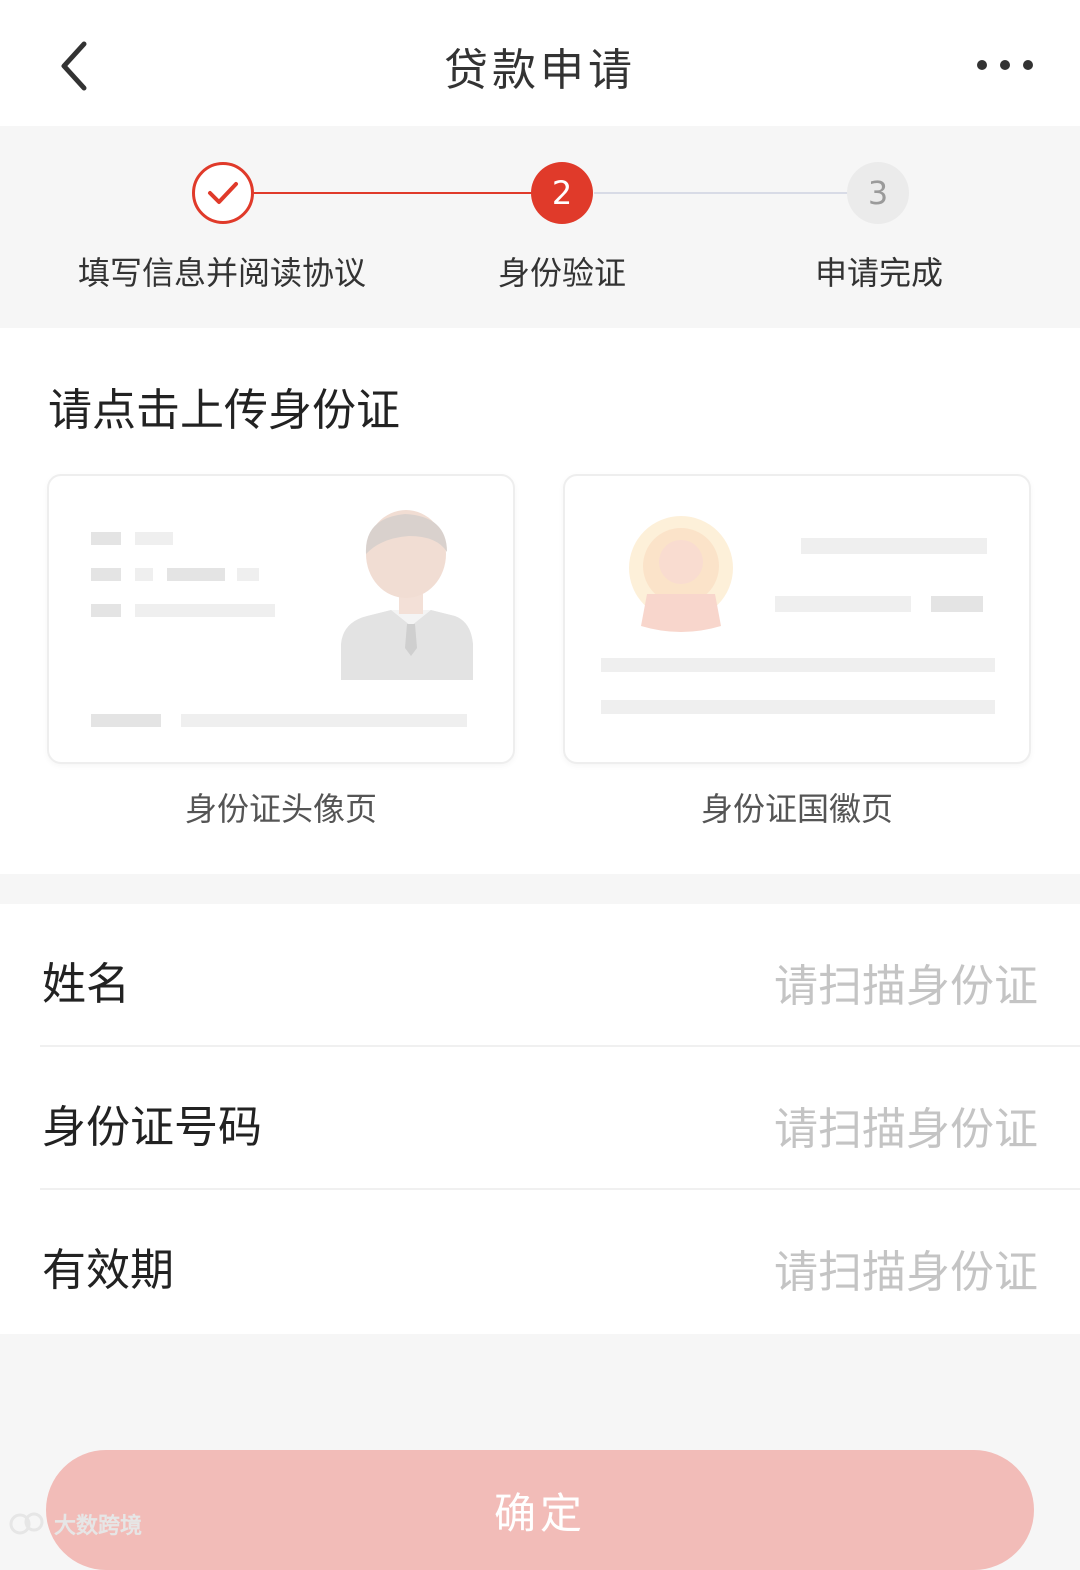 The height and width of the screenshot is (1570, 1080). What do you see at coordinates (561, 273) in the screenshot?
I see `step-2-label: 身份验证` at bounding box center [561, 273].